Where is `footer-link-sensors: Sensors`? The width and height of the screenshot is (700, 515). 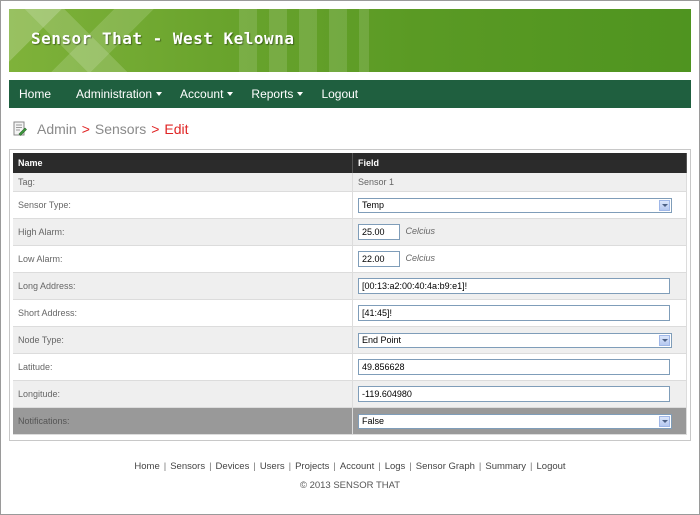
footer-link-sensors: Sensors is located at coordinates (187, 466).